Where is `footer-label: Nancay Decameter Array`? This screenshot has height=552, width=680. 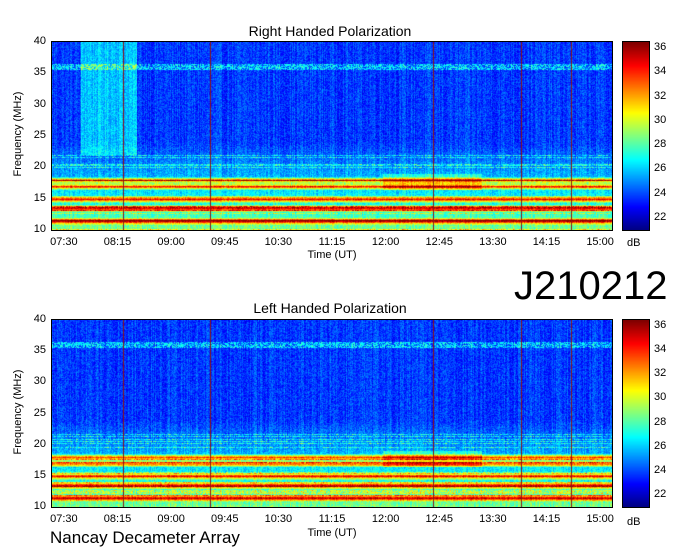 footer-label: Nancay Decameter Array is located at coordinates (145, 537).